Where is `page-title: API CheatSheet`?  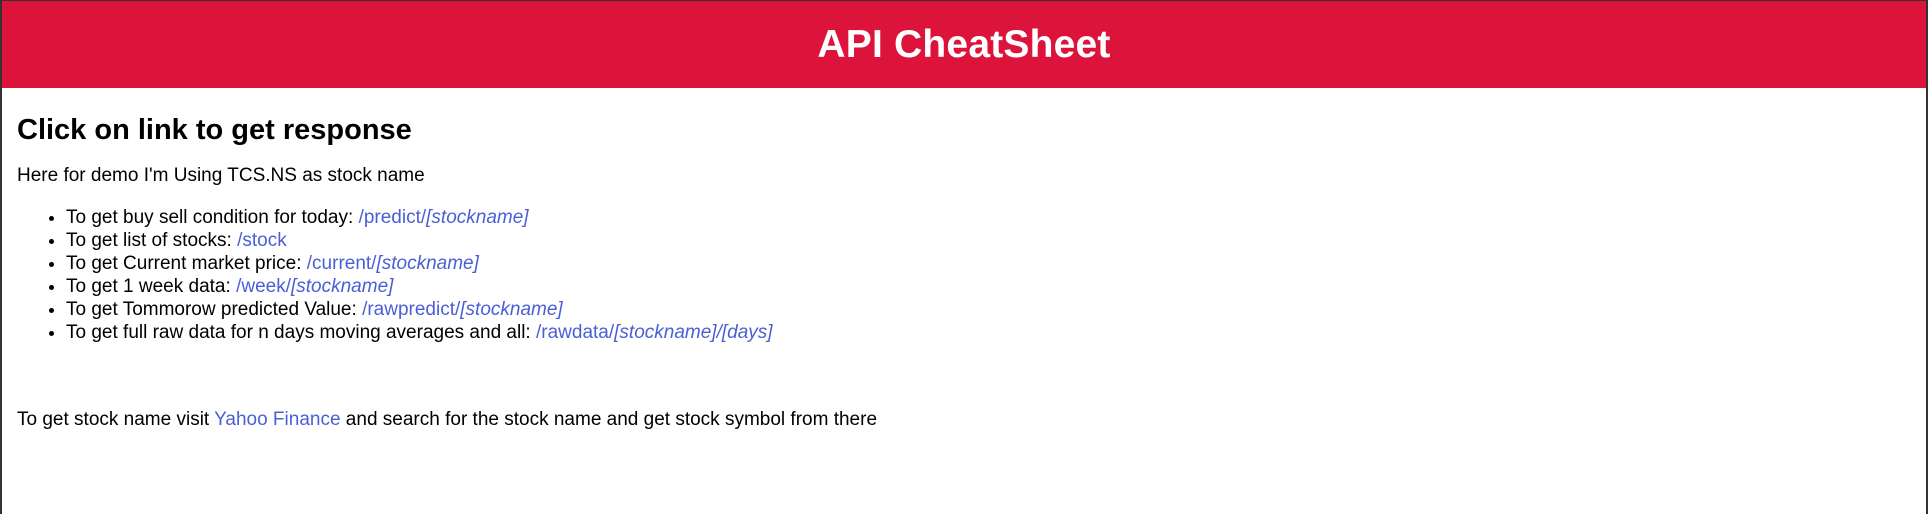 page-title: API CheatSheet is located at coordinates (964, 44).